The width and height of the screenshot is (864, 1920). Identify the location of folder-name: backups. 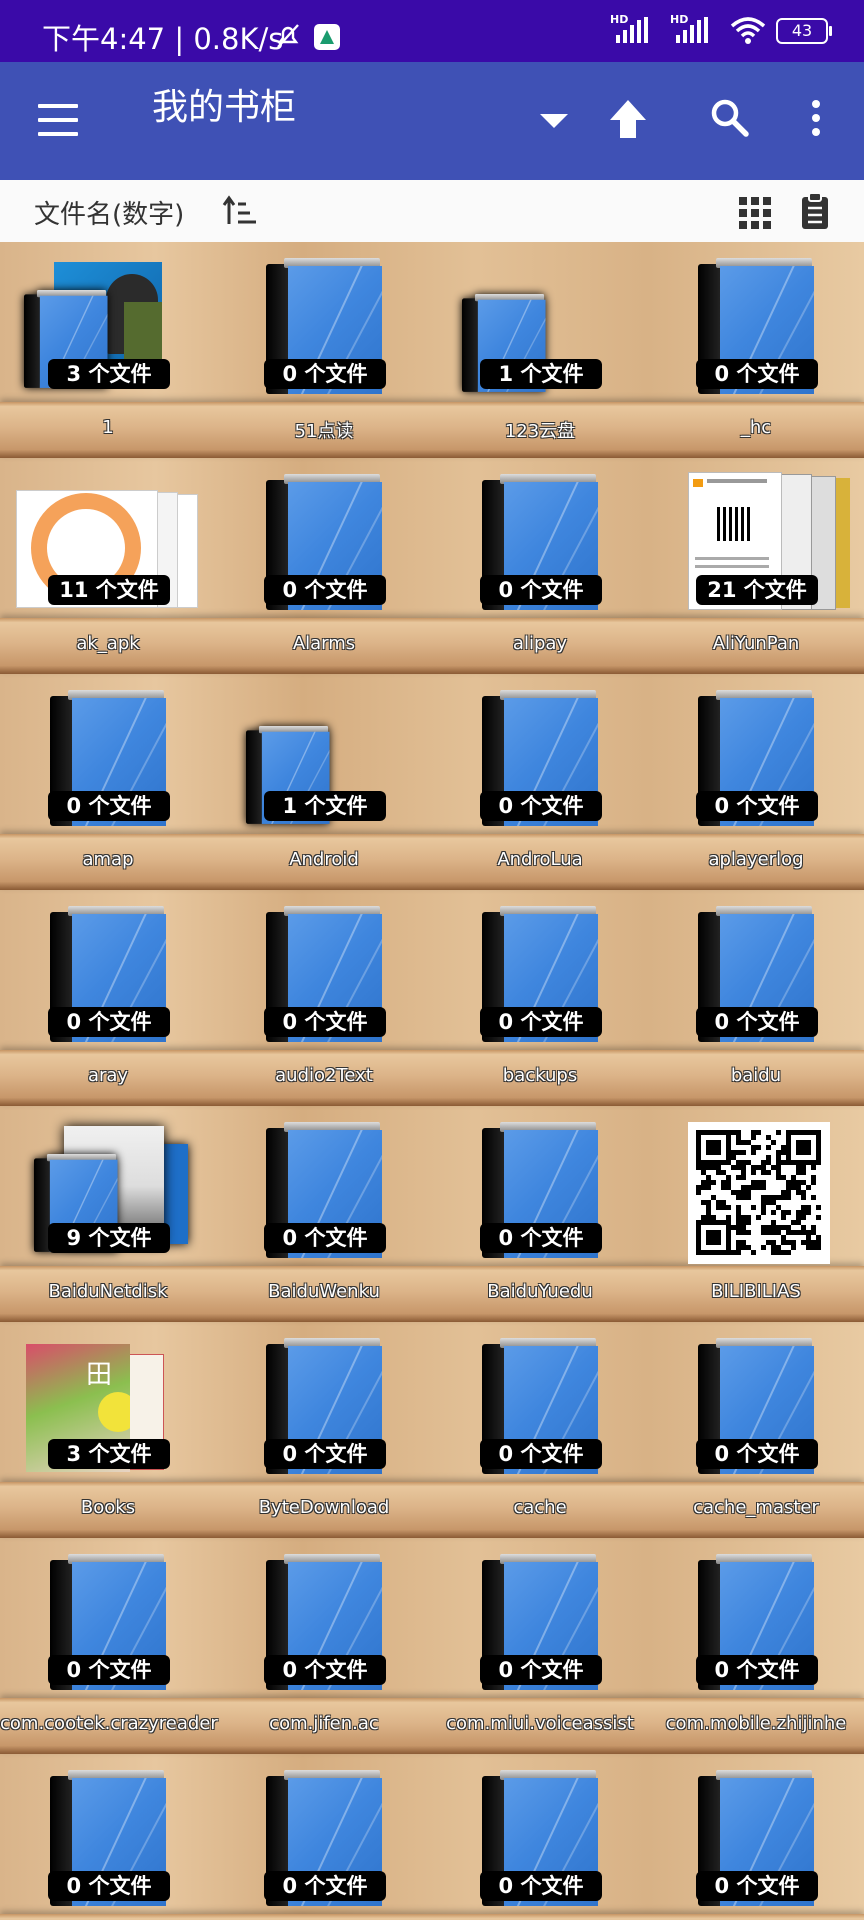
(540, 1075).